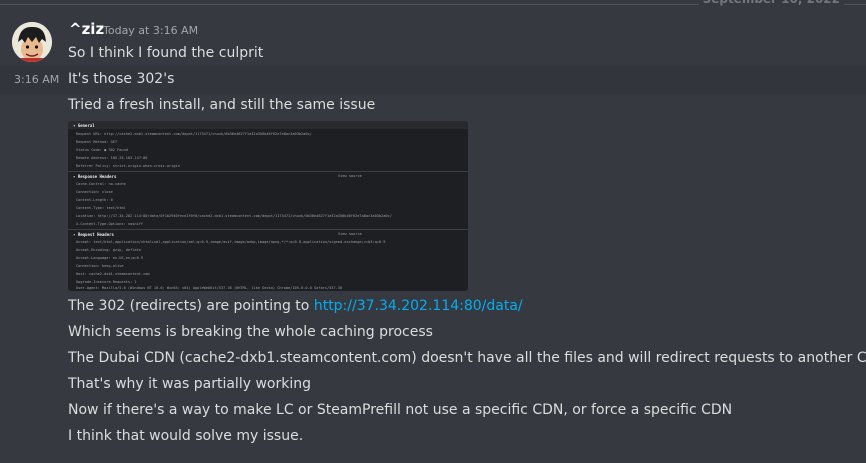 The height and width of the screenshot is (463, 866). I want to click on devtools-row: Content-Type: text/html, so click(101, 208).